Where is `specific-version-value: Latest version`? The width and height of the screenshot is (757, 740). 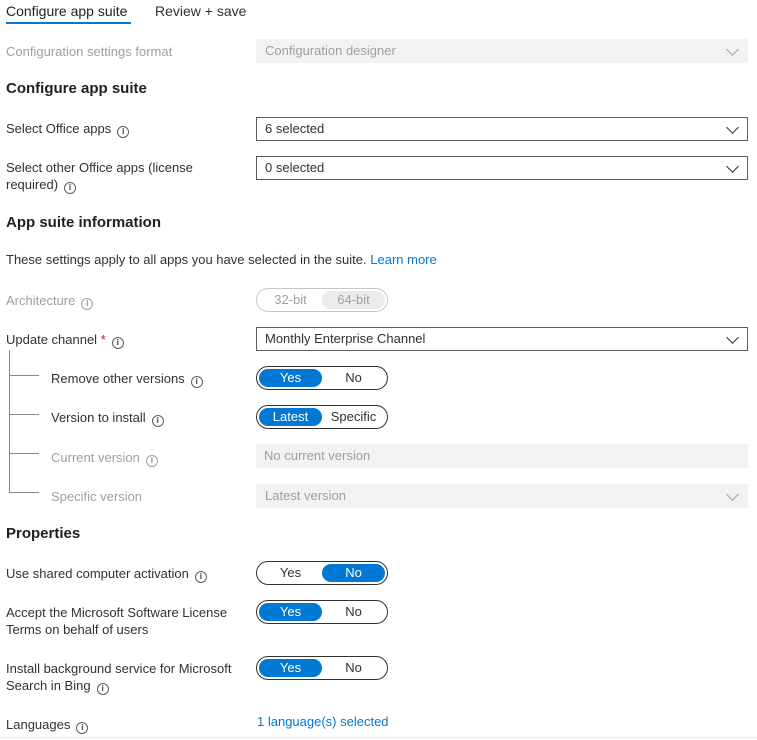 specific-version-value: Latest version is located at coordinates (305, 495).